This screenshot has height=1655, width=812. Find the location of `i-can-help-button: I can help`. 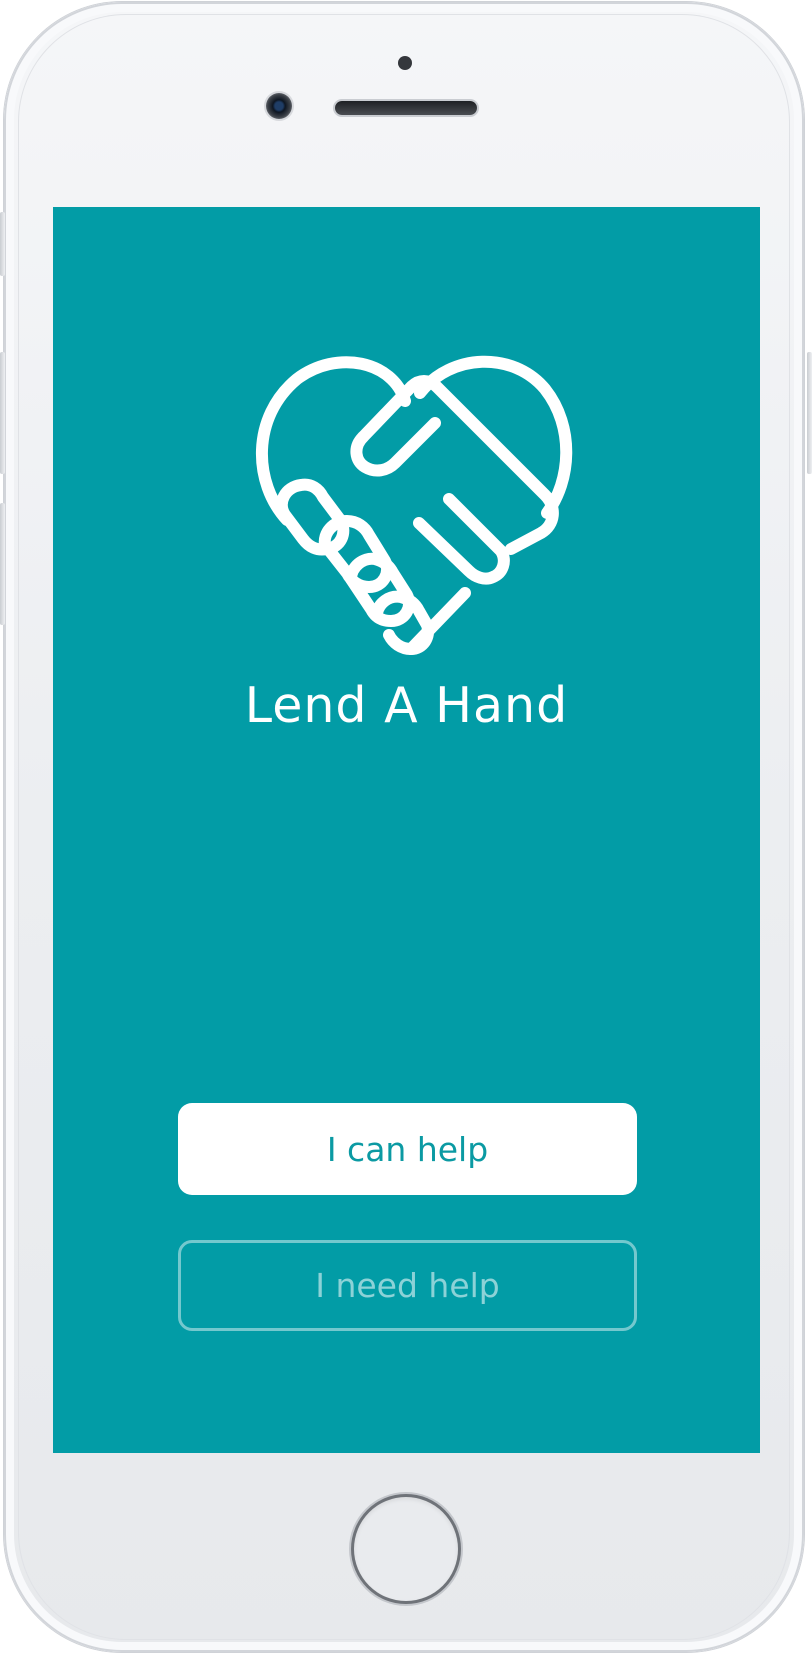

i-can-help-button: I can help is located at coordinates (407, 1149).